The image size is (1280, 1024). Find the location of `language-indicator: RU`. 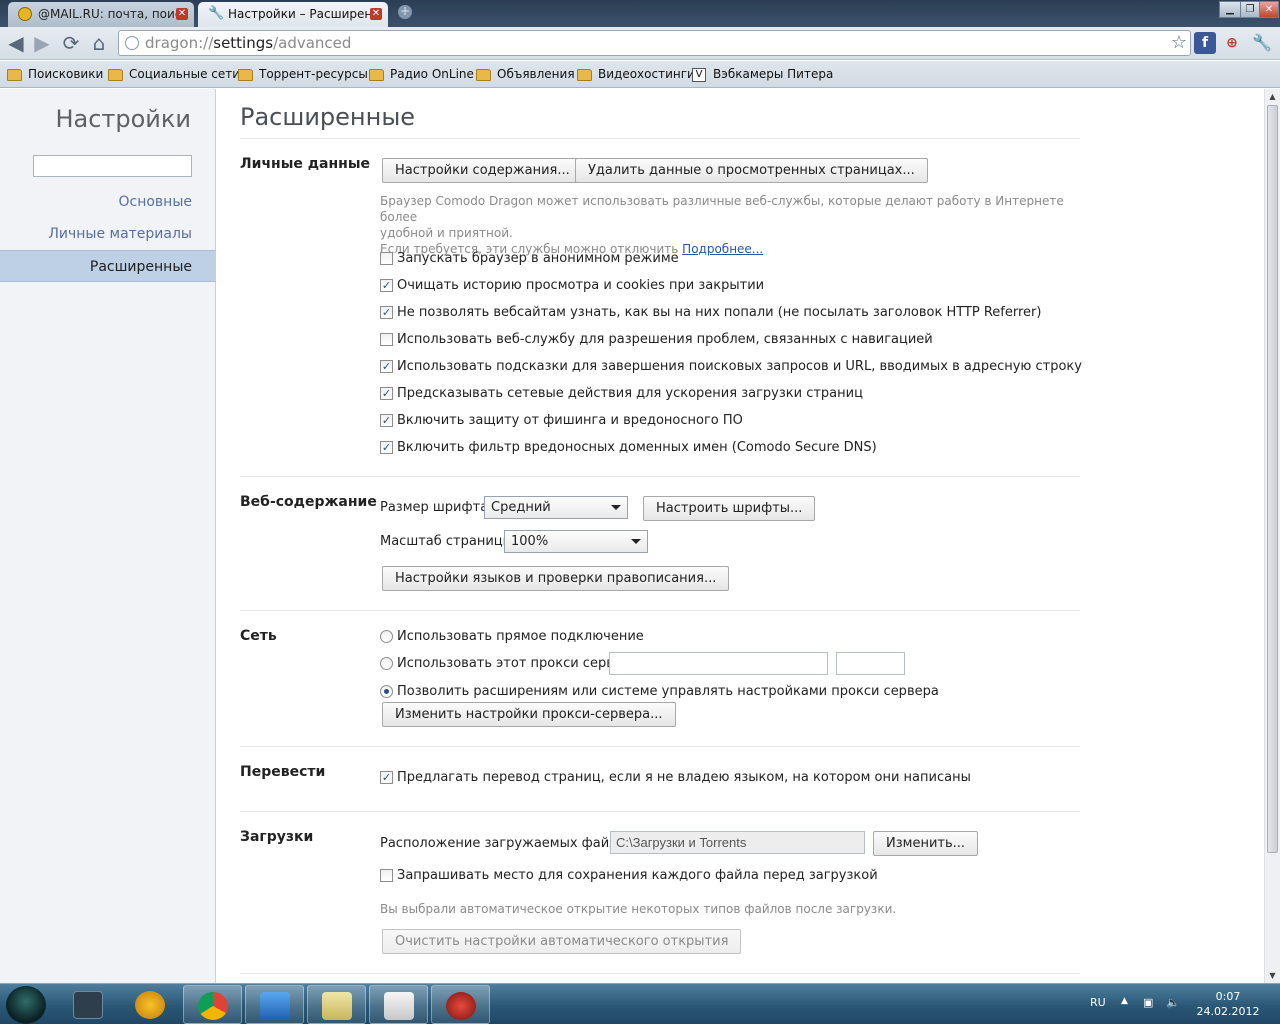

language-indicator: RU is located at coordinates (1098, 1002).